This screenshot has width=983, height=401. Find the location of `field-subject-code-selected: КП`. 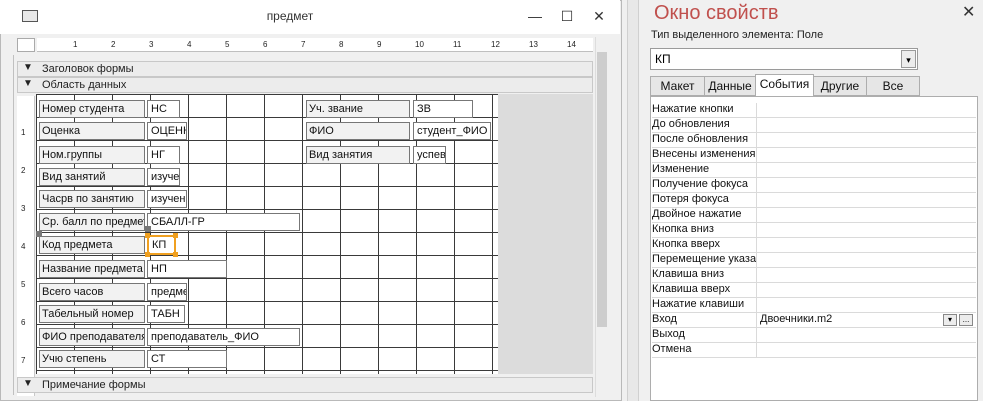

field-subject-code-selected: КП is located at coordinates (161, 245).